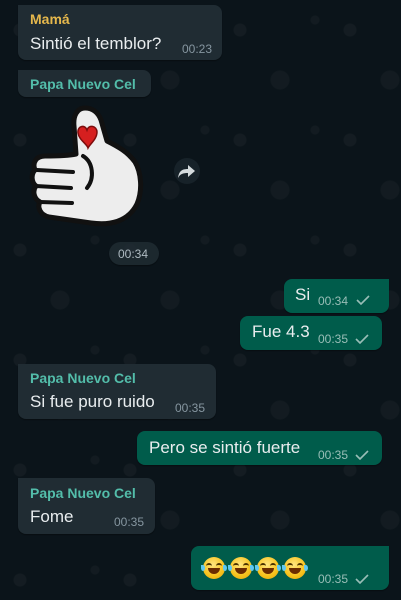 The width and height of the screenshot is (401, 600). What do you see at coordinates (120, 32) in the screenshot?
I see `incoming-message: Mamá Sintió el temblor? 00:23` at bounding box center [120, 32].